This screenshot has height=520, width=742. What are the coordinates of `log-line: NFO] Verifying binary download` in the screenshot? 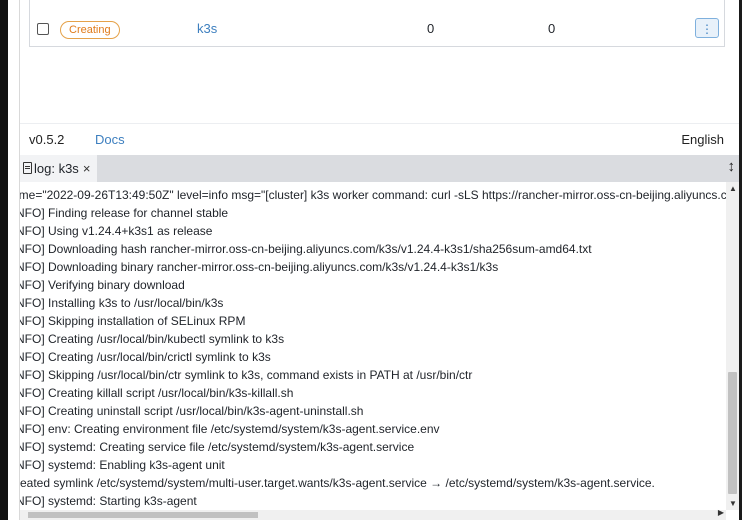 It's located at (102, 285).